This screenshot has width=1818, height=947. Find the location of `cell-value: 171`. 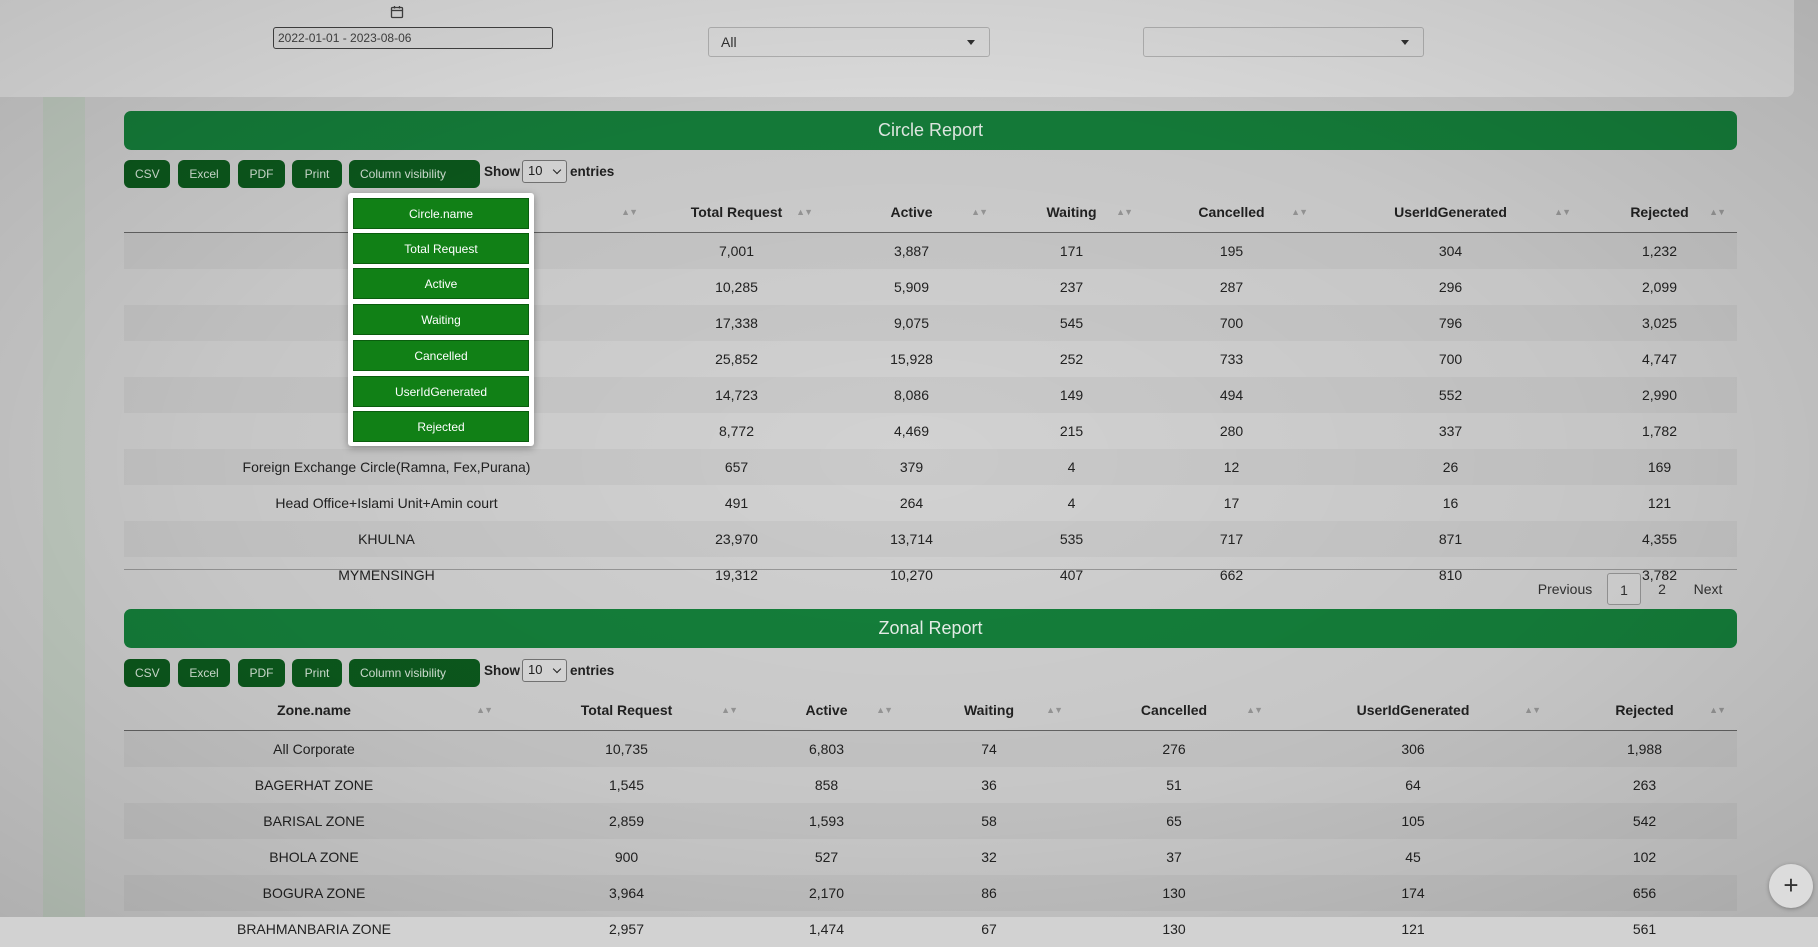

cell-value: 171 is located at coordinates (1071, 251).